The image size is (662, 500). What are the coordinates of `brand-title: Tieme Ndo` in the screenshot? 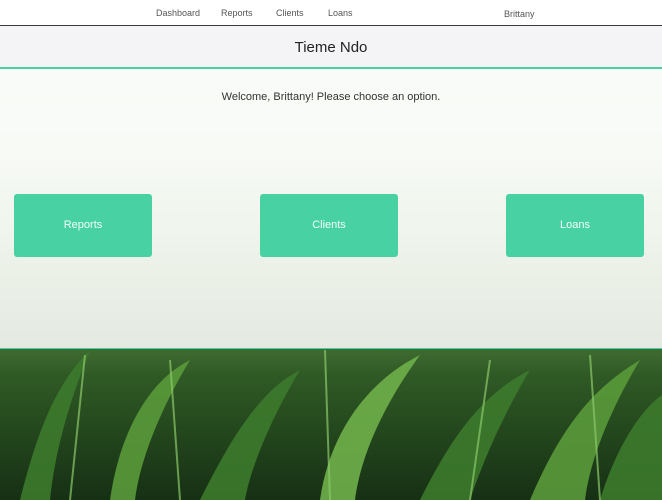 It's located at (331, 47).